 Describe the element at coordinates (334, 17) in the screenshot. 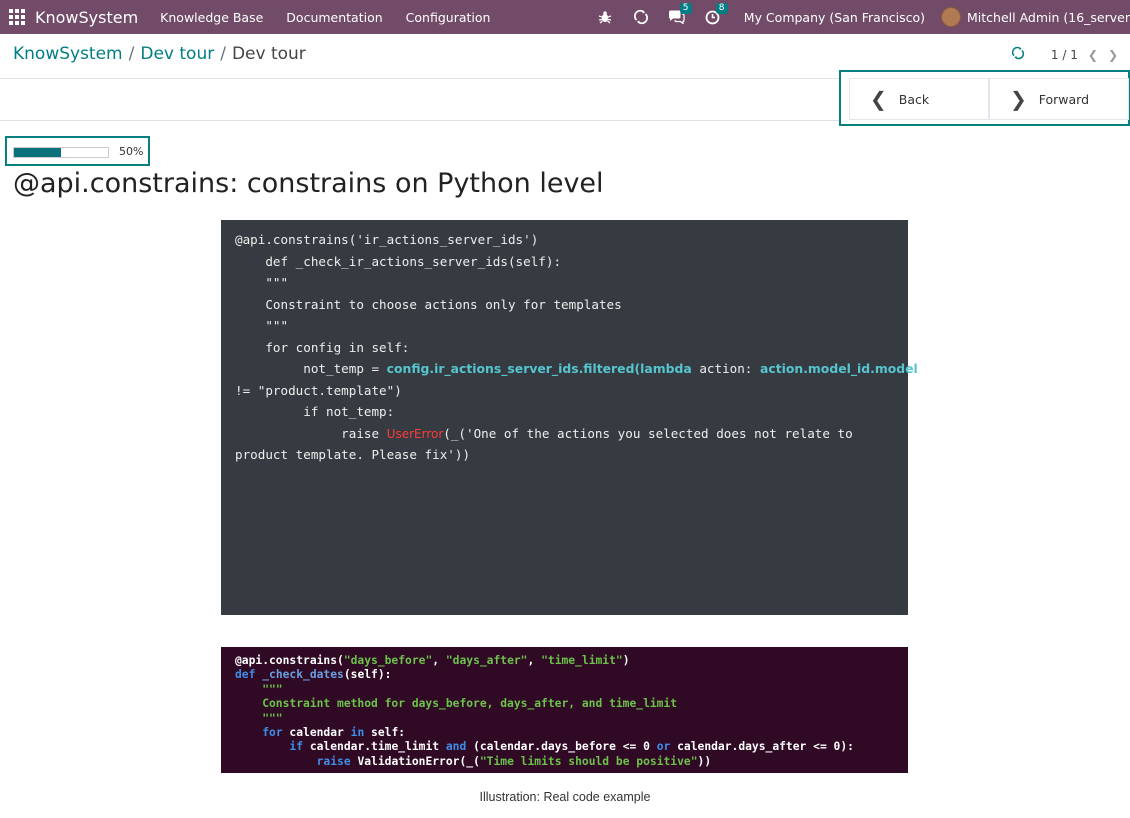

I see `menu-documentation: Documentation` at that location.